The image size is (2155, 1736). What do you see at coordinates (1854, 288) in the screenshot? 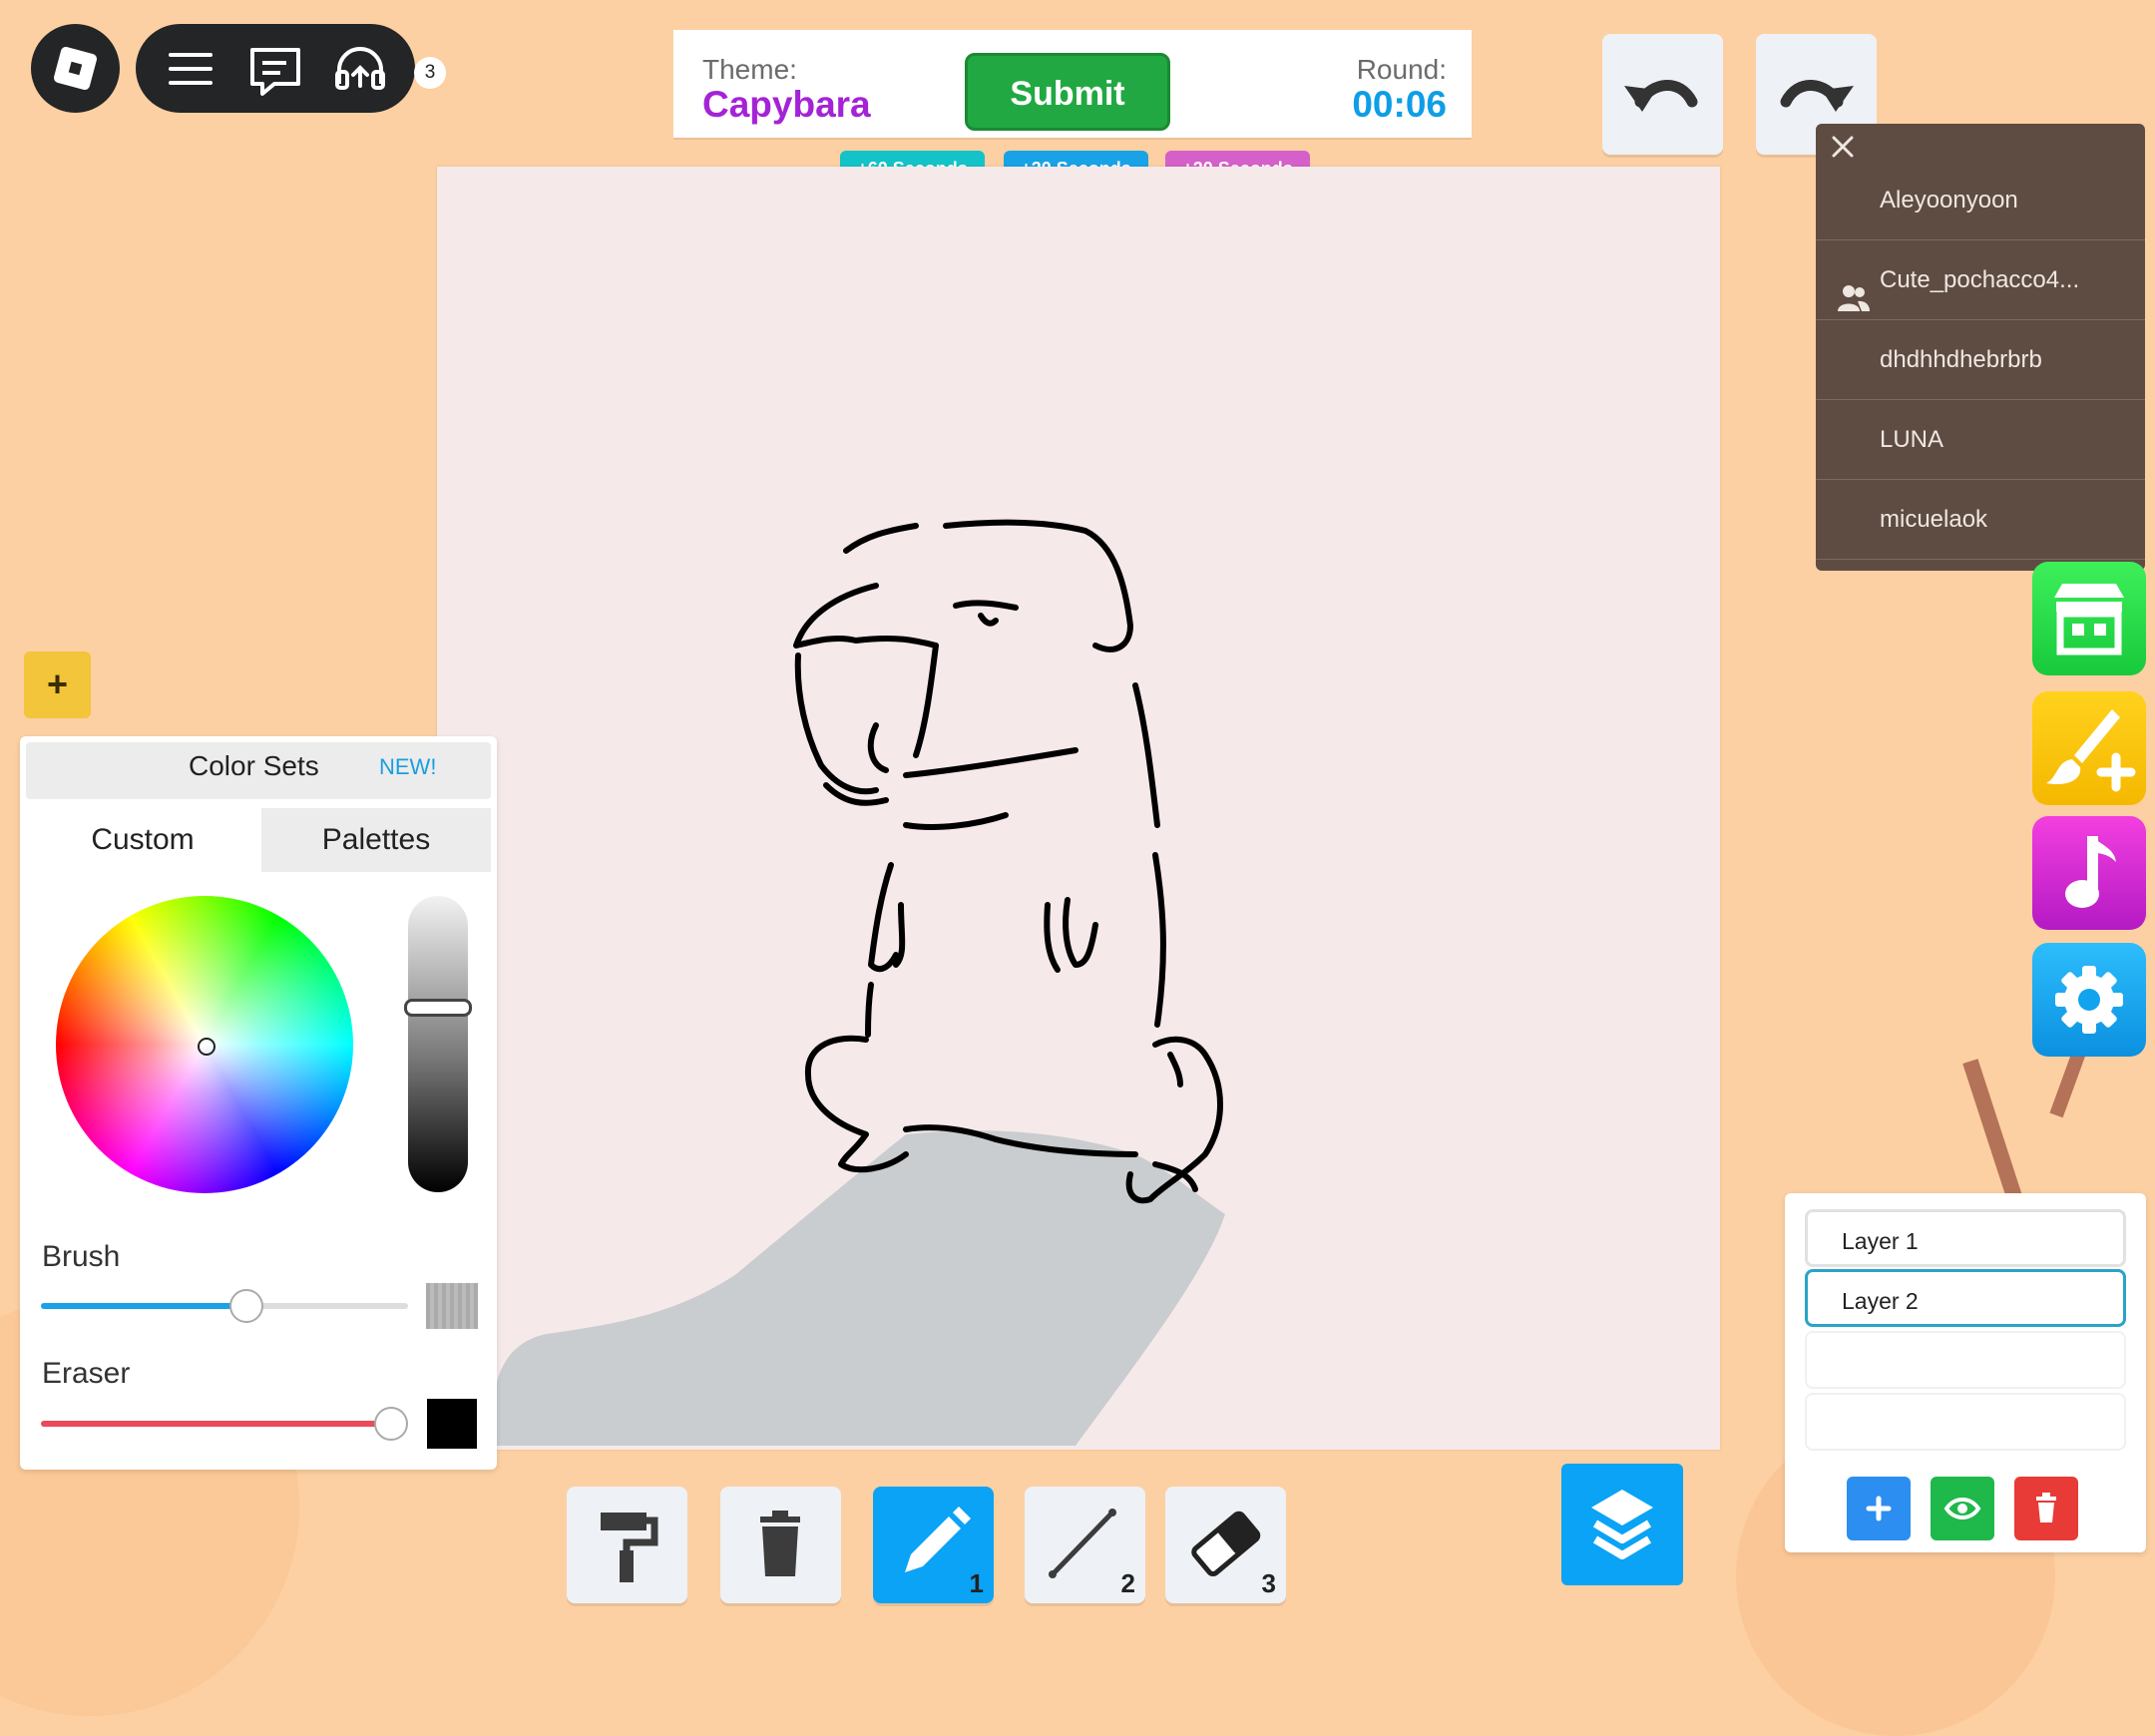
I see `friends-icon` at bounding box center [1854, 288].